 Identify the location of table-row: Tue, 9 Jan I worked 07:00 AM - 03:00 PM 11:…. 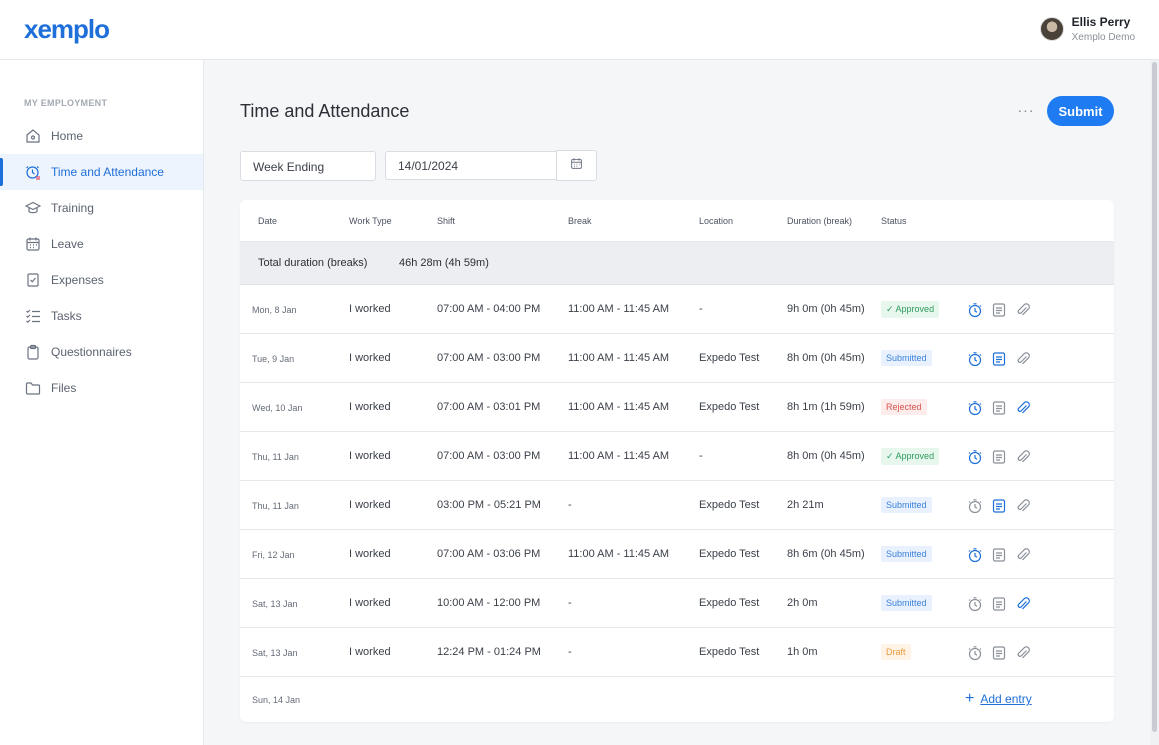
(677, 358).